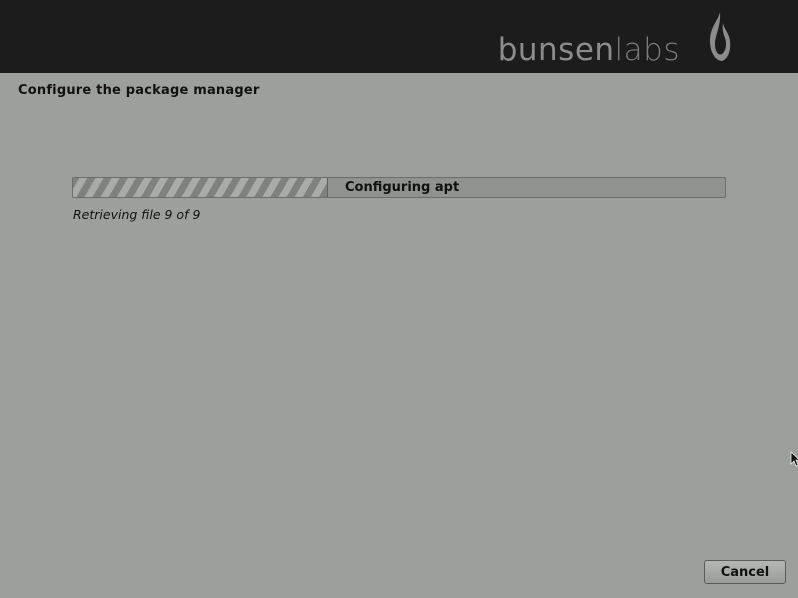 The image size is (798, 598). What do you see at coordinates (794, 459) in the screenshot?
I see `mouse-cursor-icon` at bounding box center [794, 459].